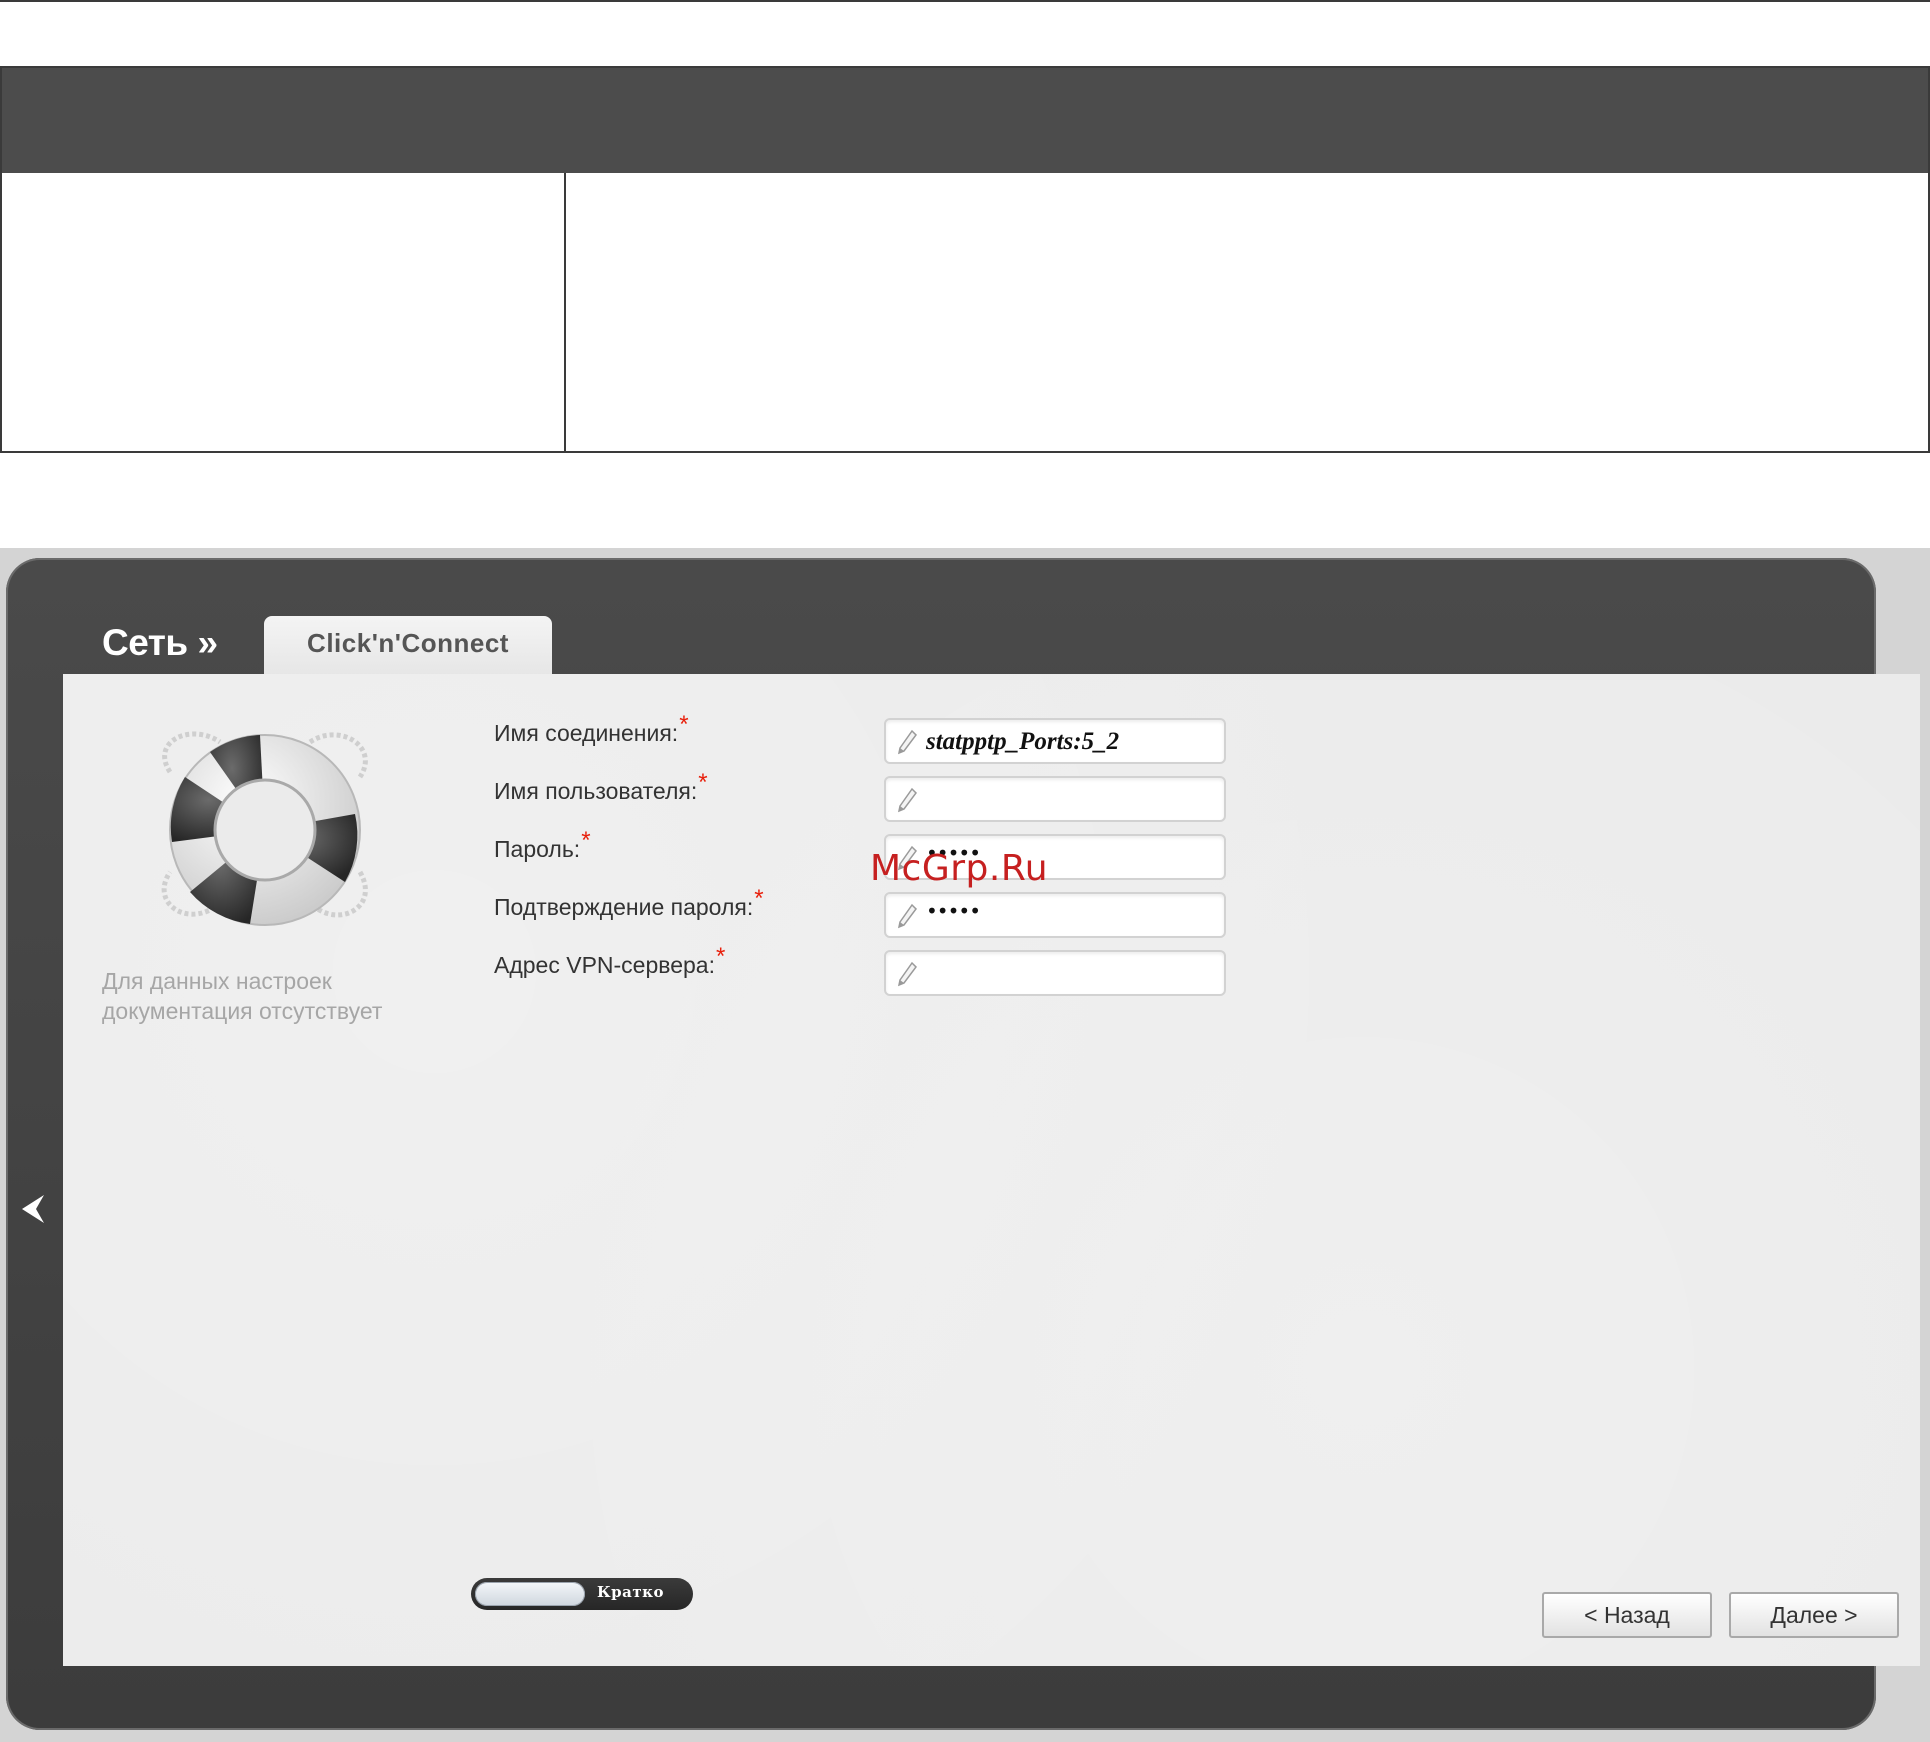  I want to click on username-label: Имя пользователя:*, so click(601, 787).